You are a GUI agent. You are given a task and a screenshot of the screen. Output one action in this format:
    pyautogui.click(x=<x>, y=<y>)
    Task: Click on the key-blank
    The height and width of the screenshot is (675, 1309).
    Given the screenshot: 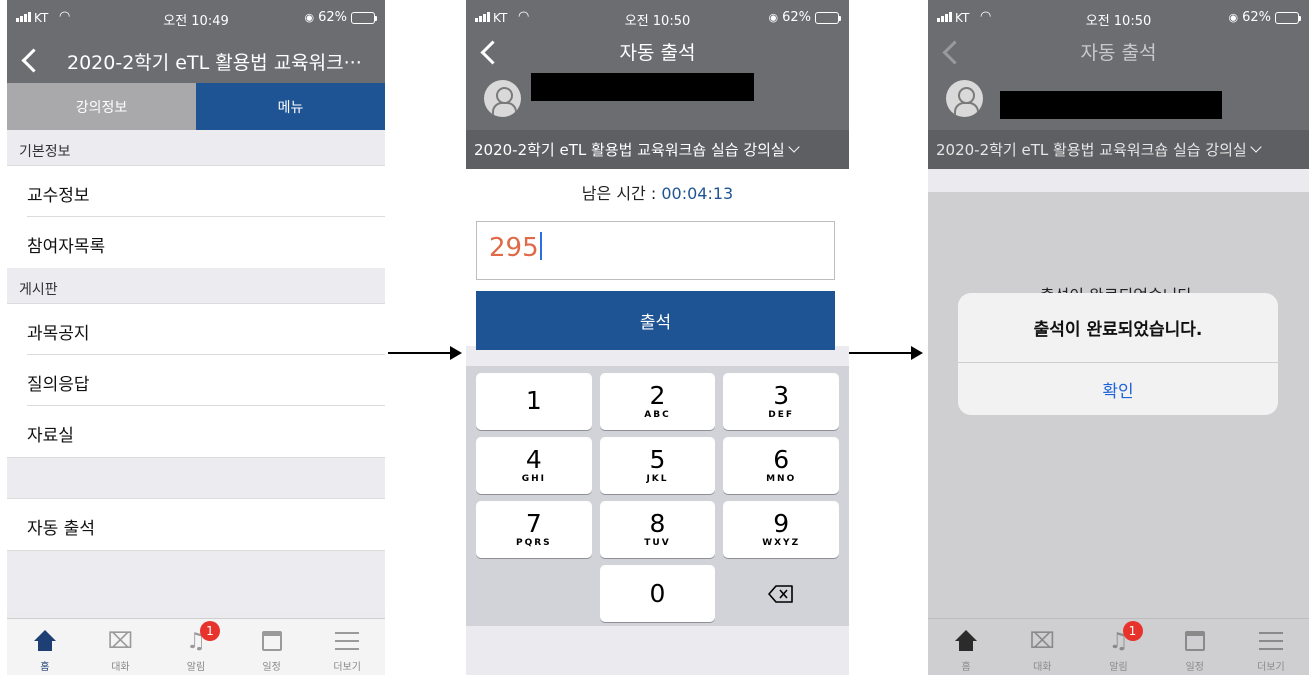 What is the action you would take?
    pyautogui.click(x=534, y=593)
    